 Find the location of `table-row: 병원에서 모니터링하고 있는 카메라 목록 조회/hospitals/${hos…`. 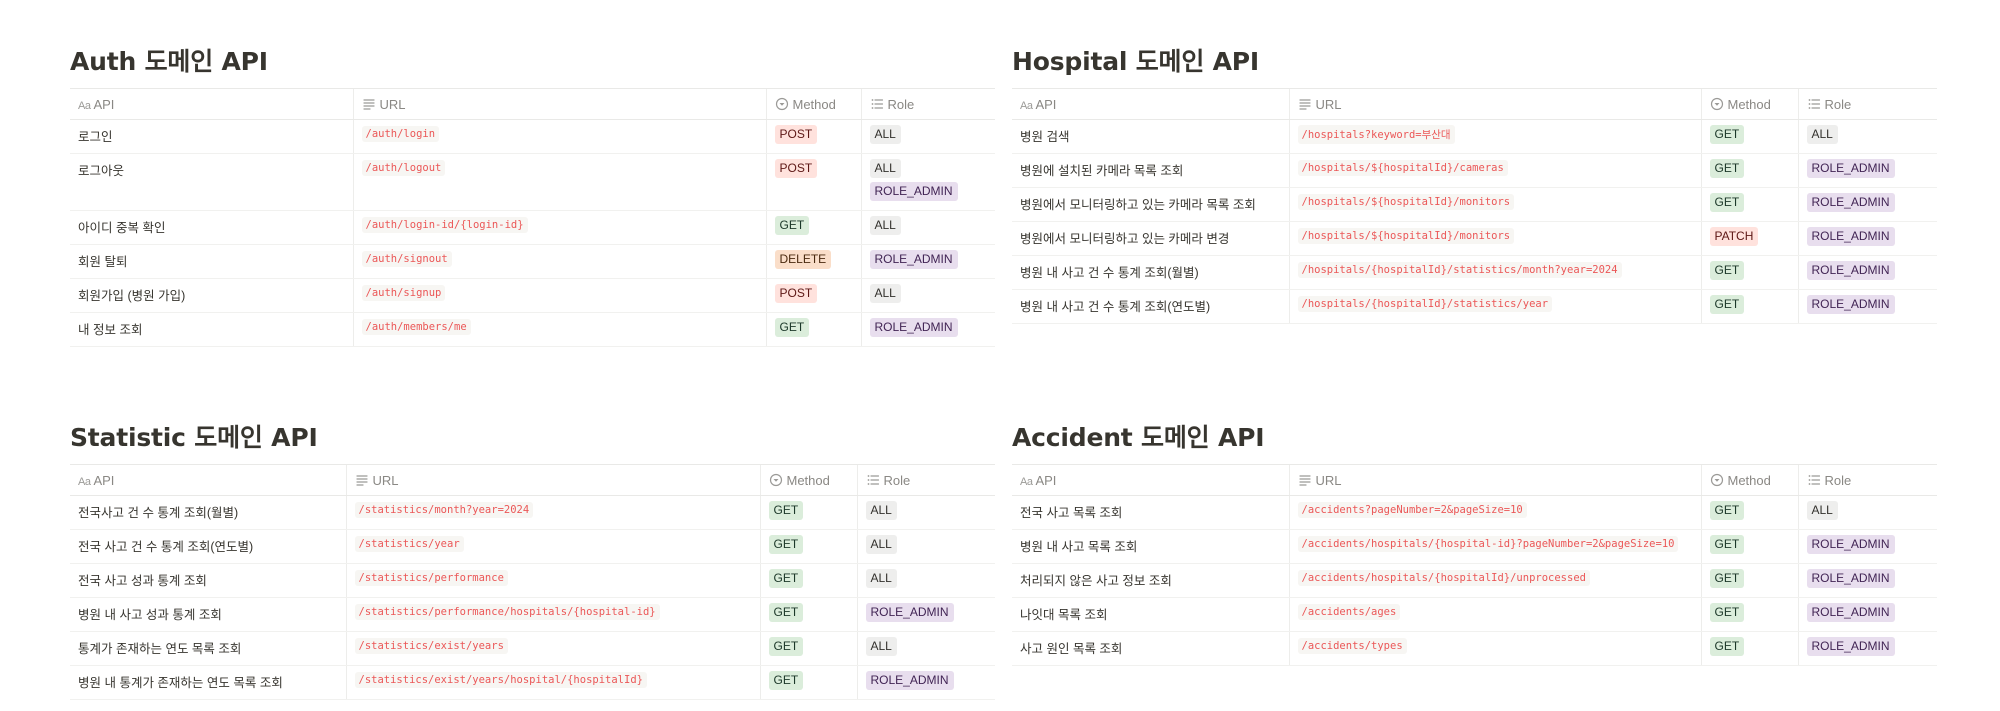

table-row: 병원에서 모니터링하고 있는 카메라 목록 조회/hospitals/${hos… is located at coordinates (1474, 204).